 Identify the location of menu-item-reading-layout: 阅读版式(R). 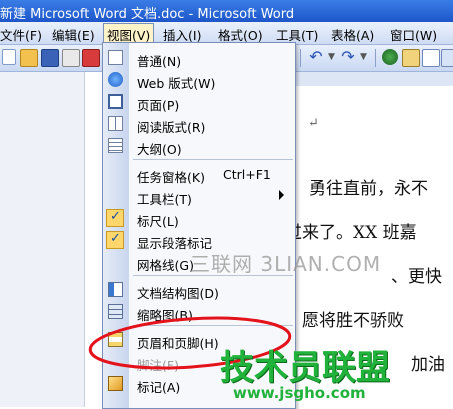
(199, 124).